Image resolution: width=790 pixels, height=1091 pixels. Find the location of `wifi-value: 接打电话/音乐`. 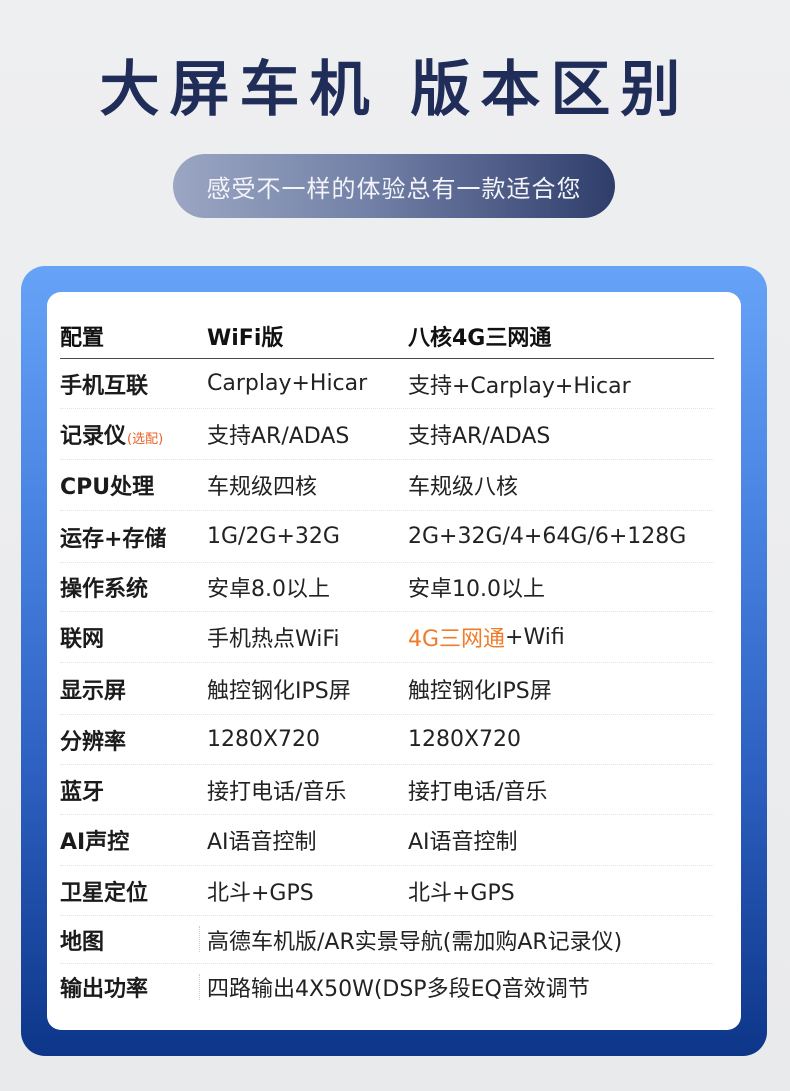

wifi-value: 接打电话/音乐 is located at coordinates (277, 792).